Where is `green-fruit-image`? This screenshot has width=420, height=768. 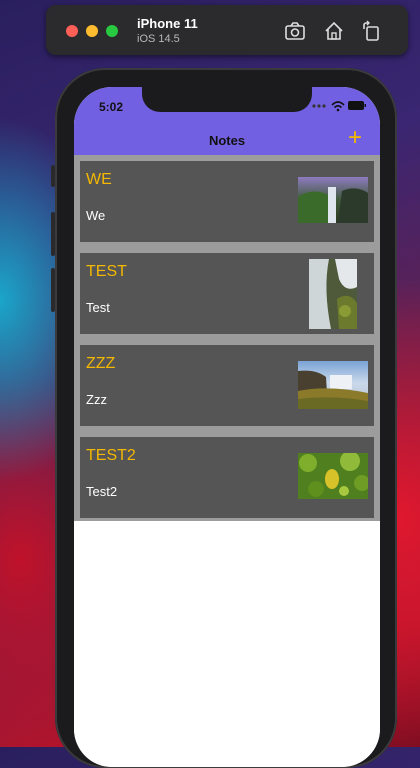 green-fruit-image is located at coordinates (333, 476).